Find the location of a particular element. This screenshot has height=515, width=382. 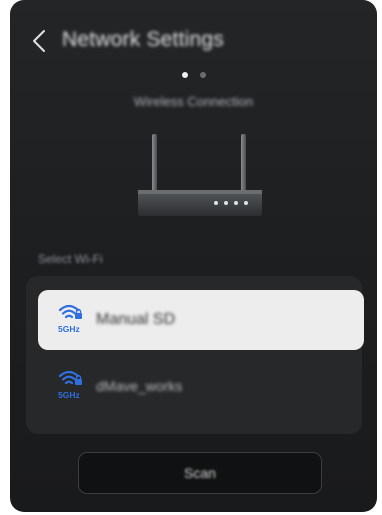

page-indicator is located at coordinates (193, 75).